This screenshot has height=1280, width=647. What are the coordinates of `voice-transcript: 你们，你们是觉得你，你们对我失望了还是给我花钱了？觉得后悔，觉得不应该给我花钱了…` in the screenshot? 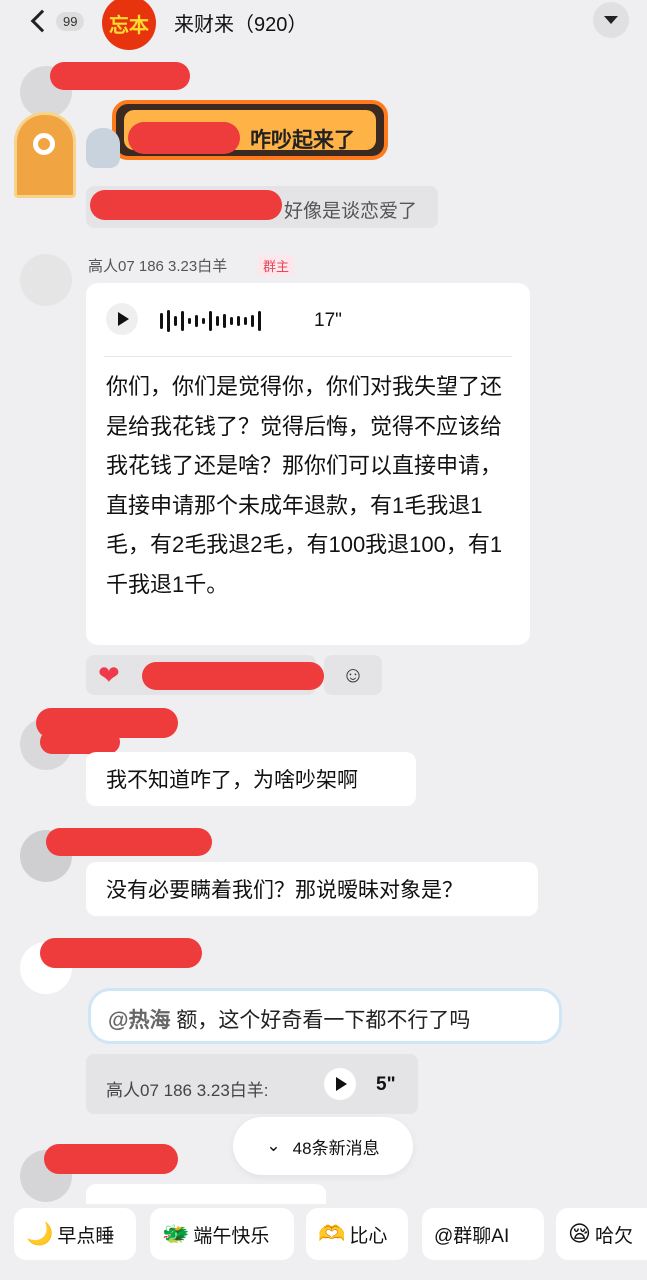 It's located at (304, 485).